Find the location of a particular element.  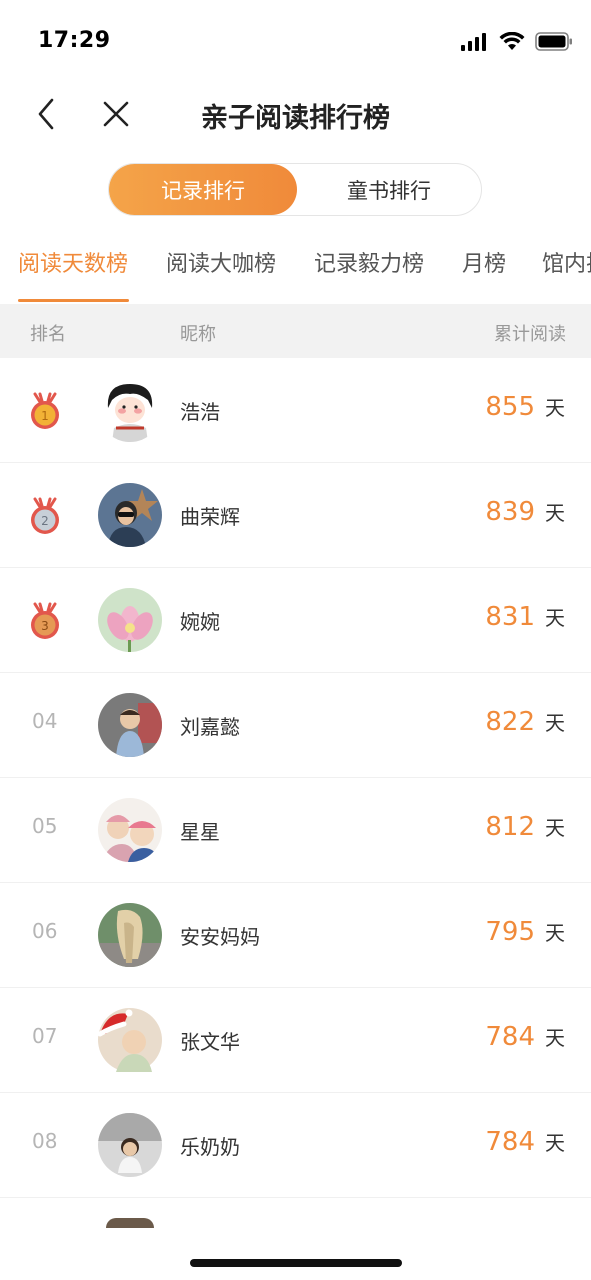

signal-icon is located at coordinates (473, 41).